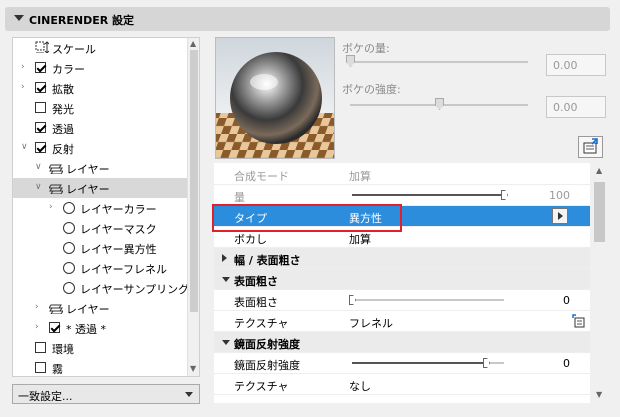 This screenshot has width=620, height=417. I want to click on tree-item-label: 透過, so click(63, 129).